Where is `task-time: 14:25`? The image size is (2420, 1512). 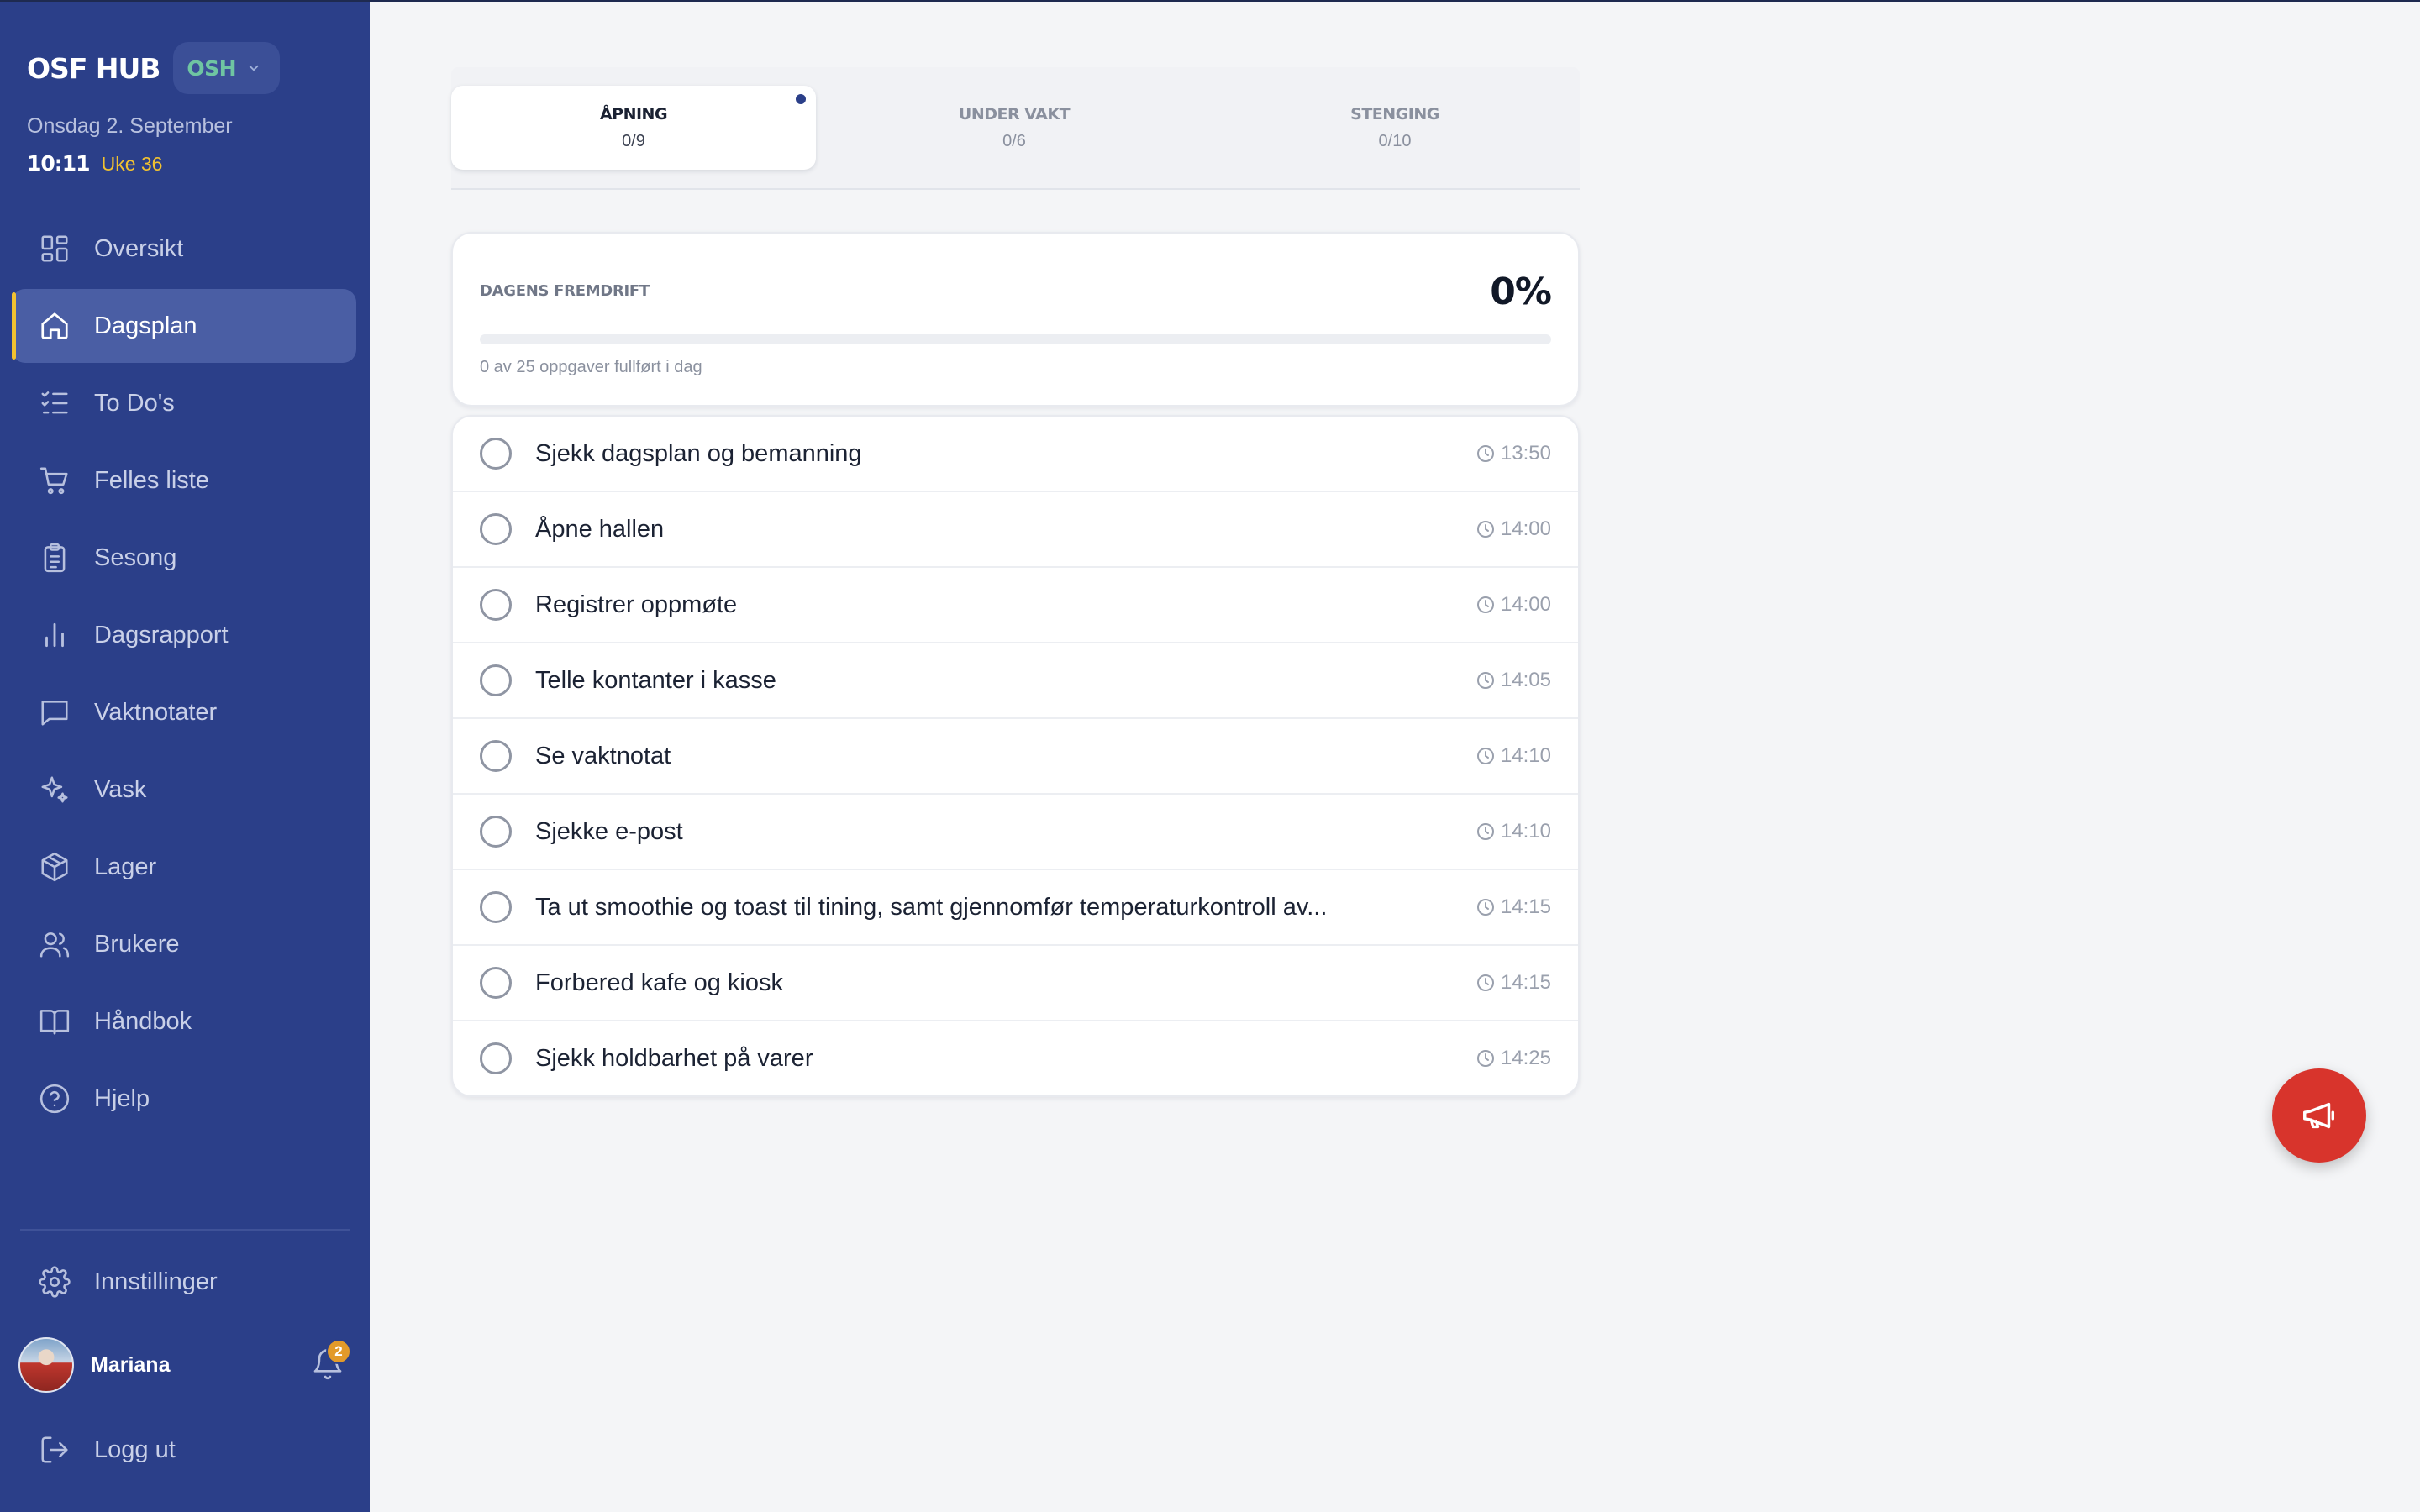 task-time: 14:25 is located at coordinates (1513, 1058).